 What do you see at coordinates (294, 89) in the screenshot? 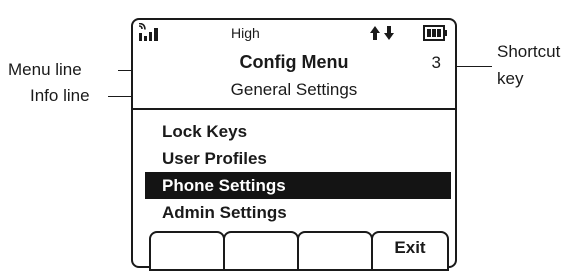
I see `info-line: General Settings` at bounding box center [294, 89].